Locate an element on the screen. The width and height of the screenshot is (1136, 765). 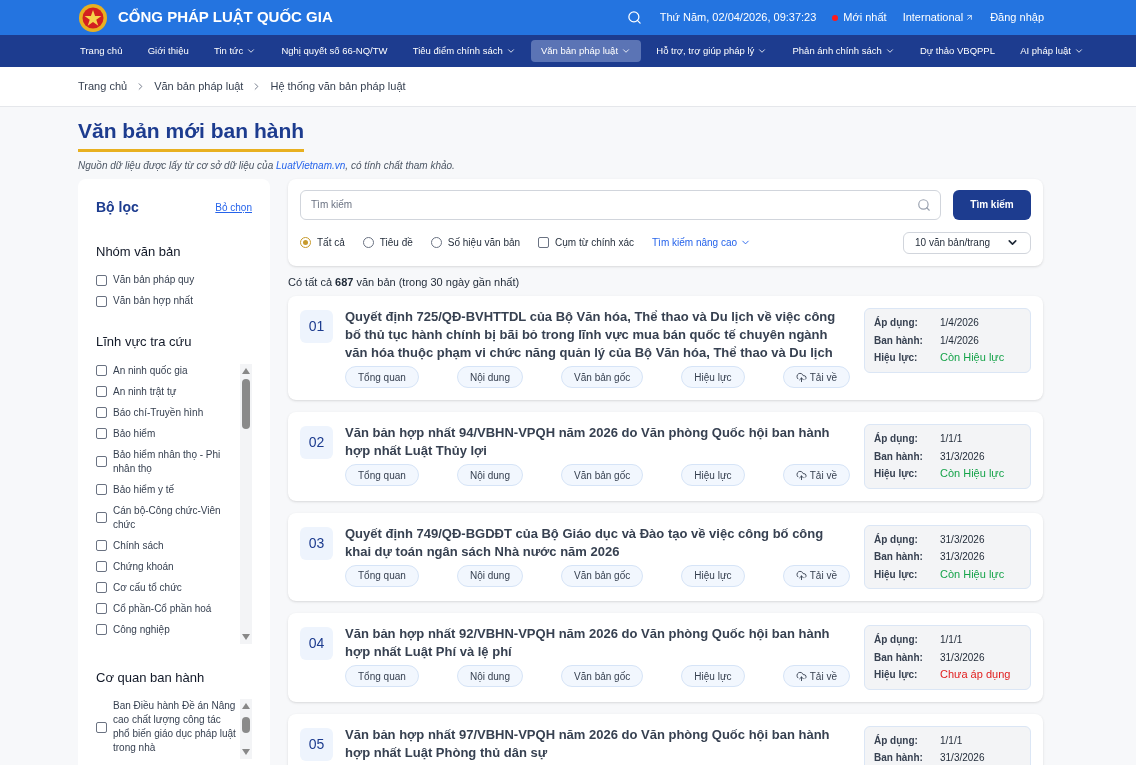
external-link-icon is located at coordinates (970, 17).